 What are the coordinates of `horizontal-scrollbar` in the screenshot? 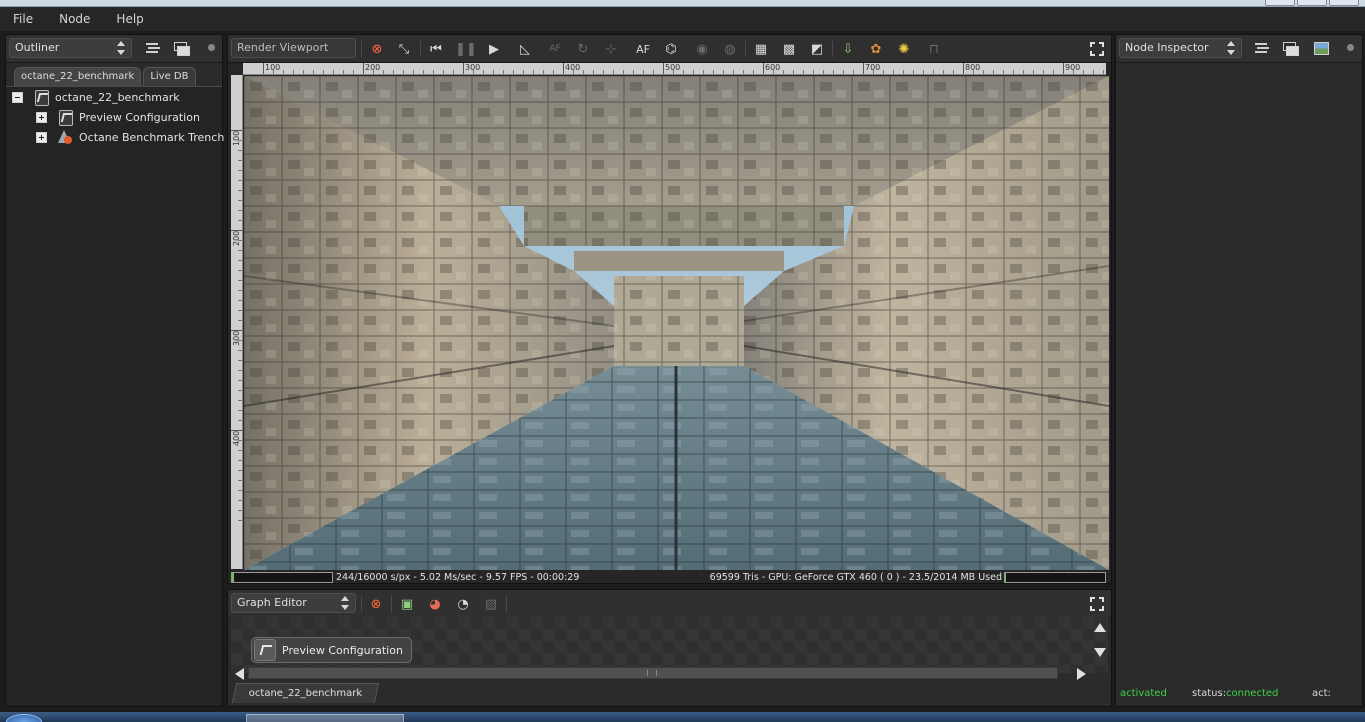 It's located at (653, 673).